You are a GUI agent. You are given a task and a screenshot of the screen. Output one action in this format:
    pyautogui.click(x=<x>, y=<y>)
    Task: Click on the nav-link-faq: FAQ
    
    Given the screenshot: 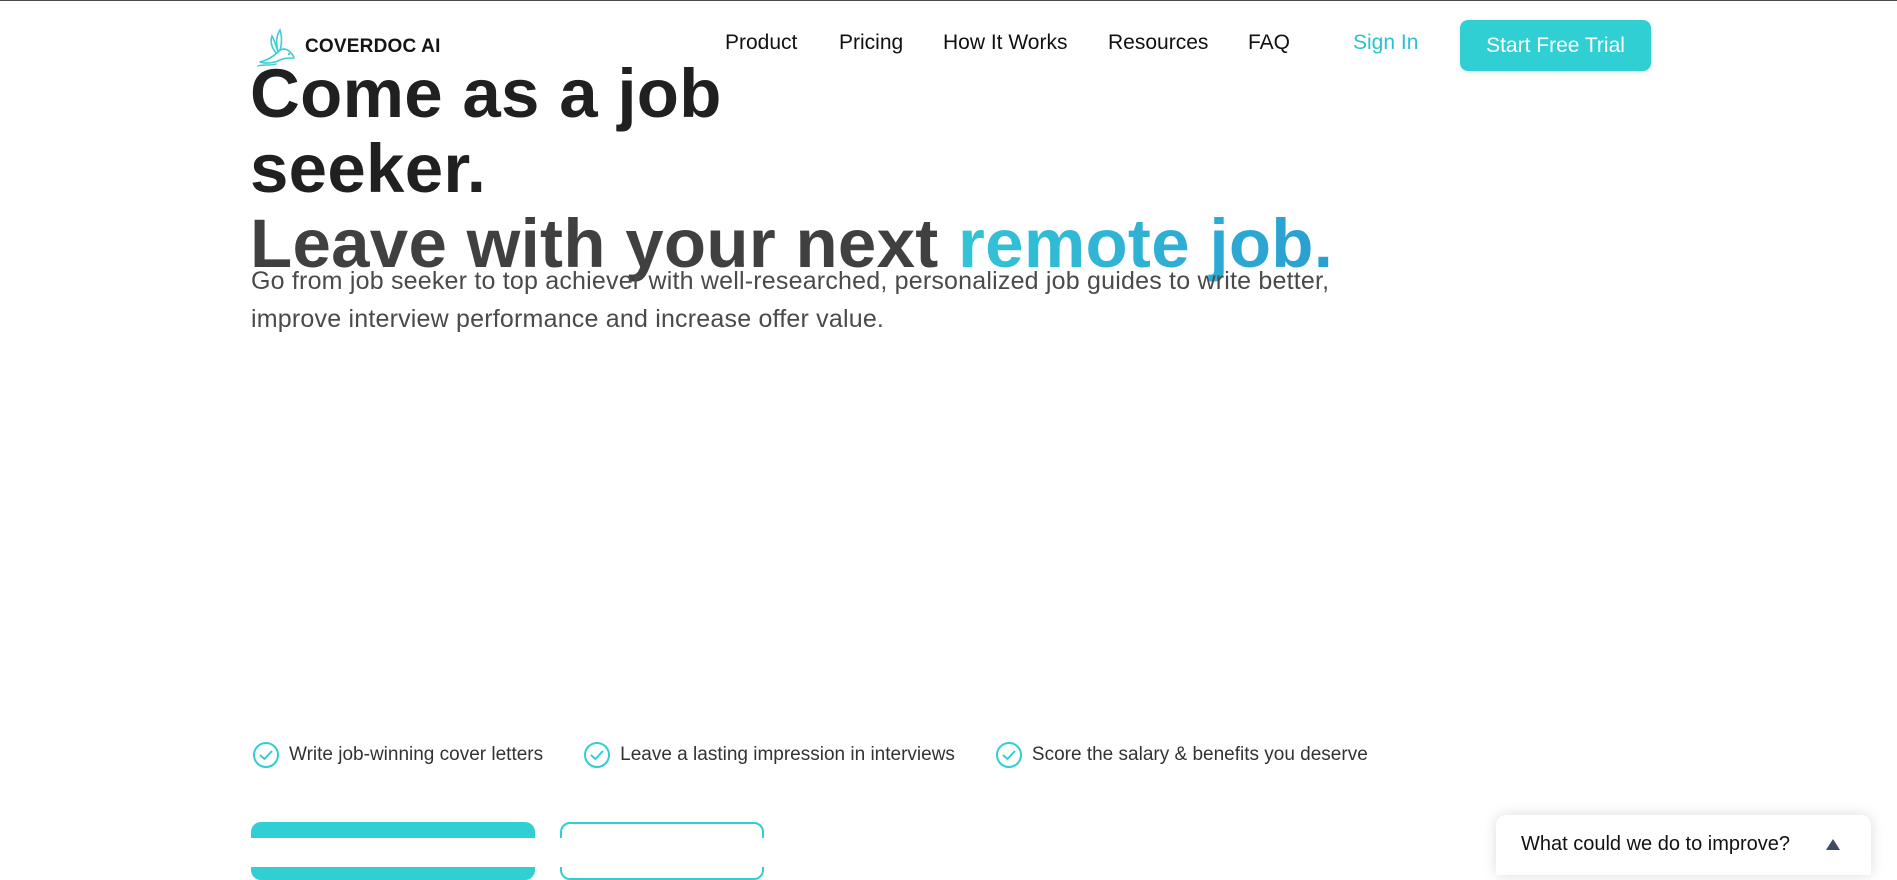 What is the action you would take?
    pyautogui.click(x=1269, y=43)
    